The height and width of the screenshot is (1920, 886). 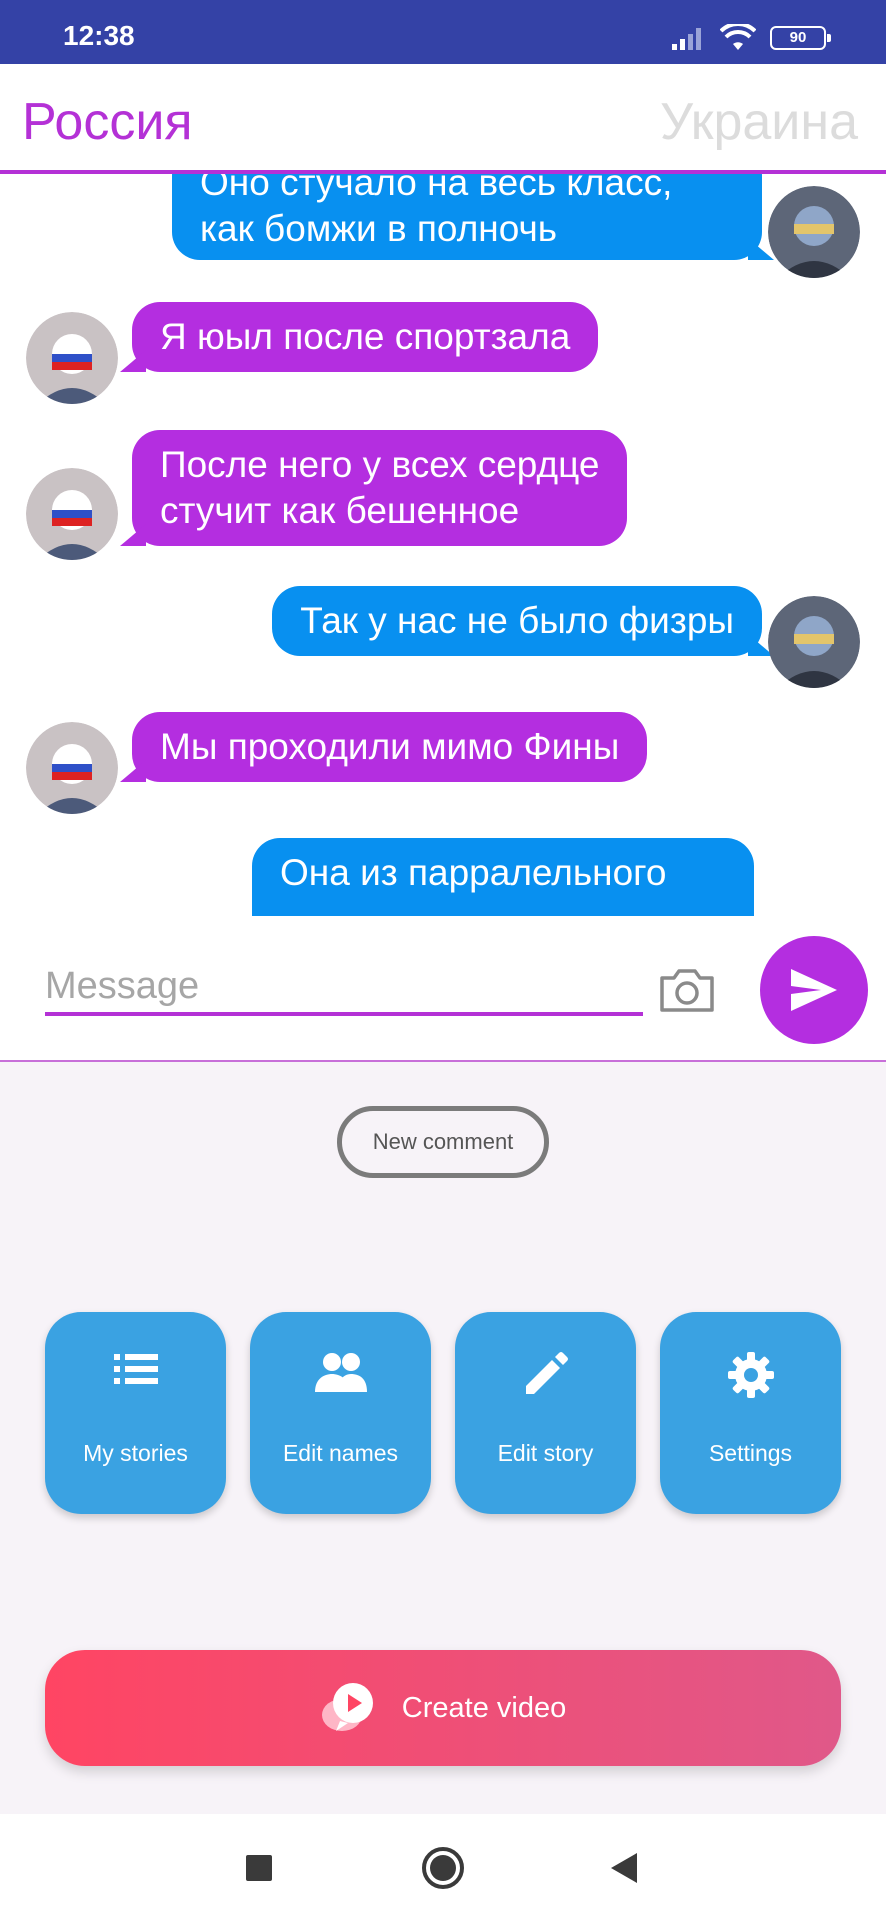 What do you see at coordinates (750, 1413) in the screenshot?
I see `settings-button: Settings` at bounding box center [750, 1413].